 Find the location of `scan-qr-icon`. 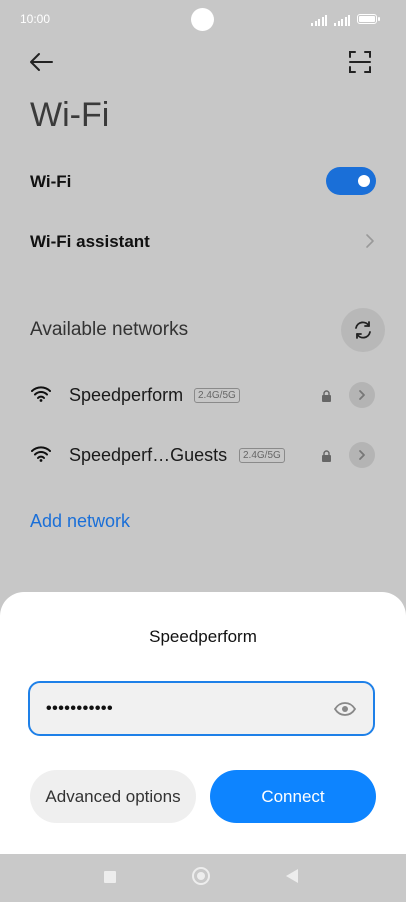

scan-qr-icon is located at coordinates (360, 62).